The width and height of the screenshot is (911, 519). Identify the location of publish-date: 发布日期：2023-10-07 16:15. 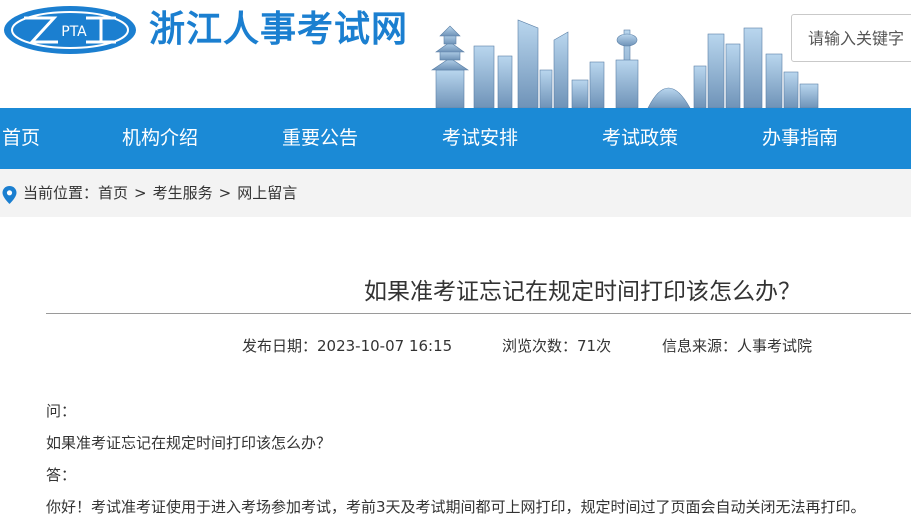
(347, 346).